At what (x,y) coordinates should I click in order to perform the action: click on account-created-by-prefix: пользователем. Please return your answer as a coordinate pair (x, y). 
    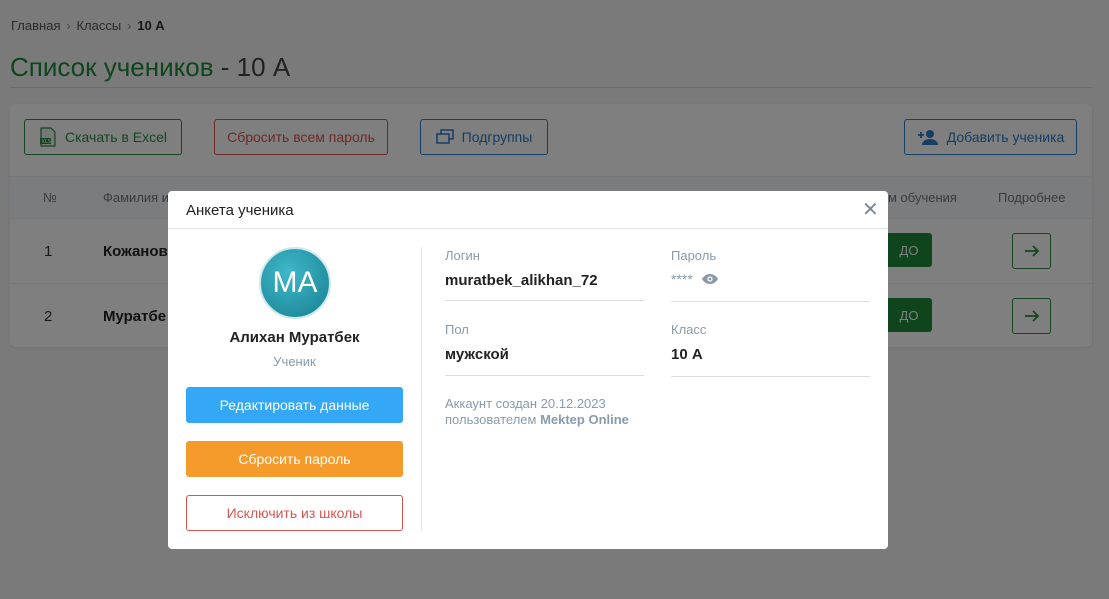
    Looking at the image, I should click on (493, 419).